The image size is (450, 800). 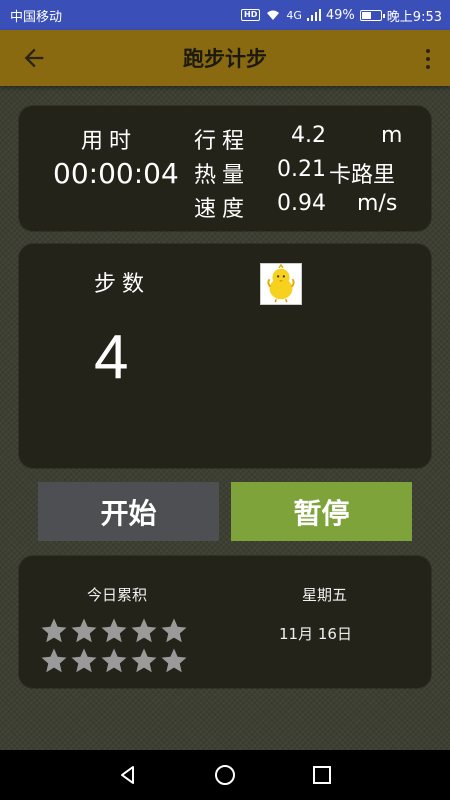 I want to click on app-bar: 跑步计步, so click(x=225, y=58).